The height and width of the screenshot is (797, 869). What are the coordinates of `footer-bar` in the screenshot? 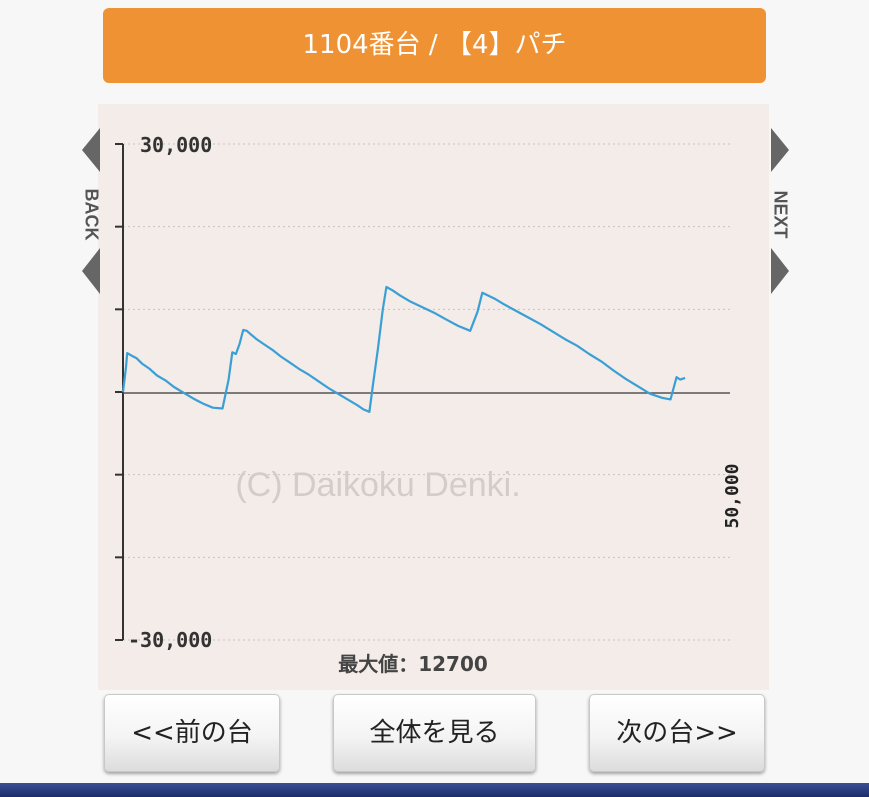 It's located at (434, 790).